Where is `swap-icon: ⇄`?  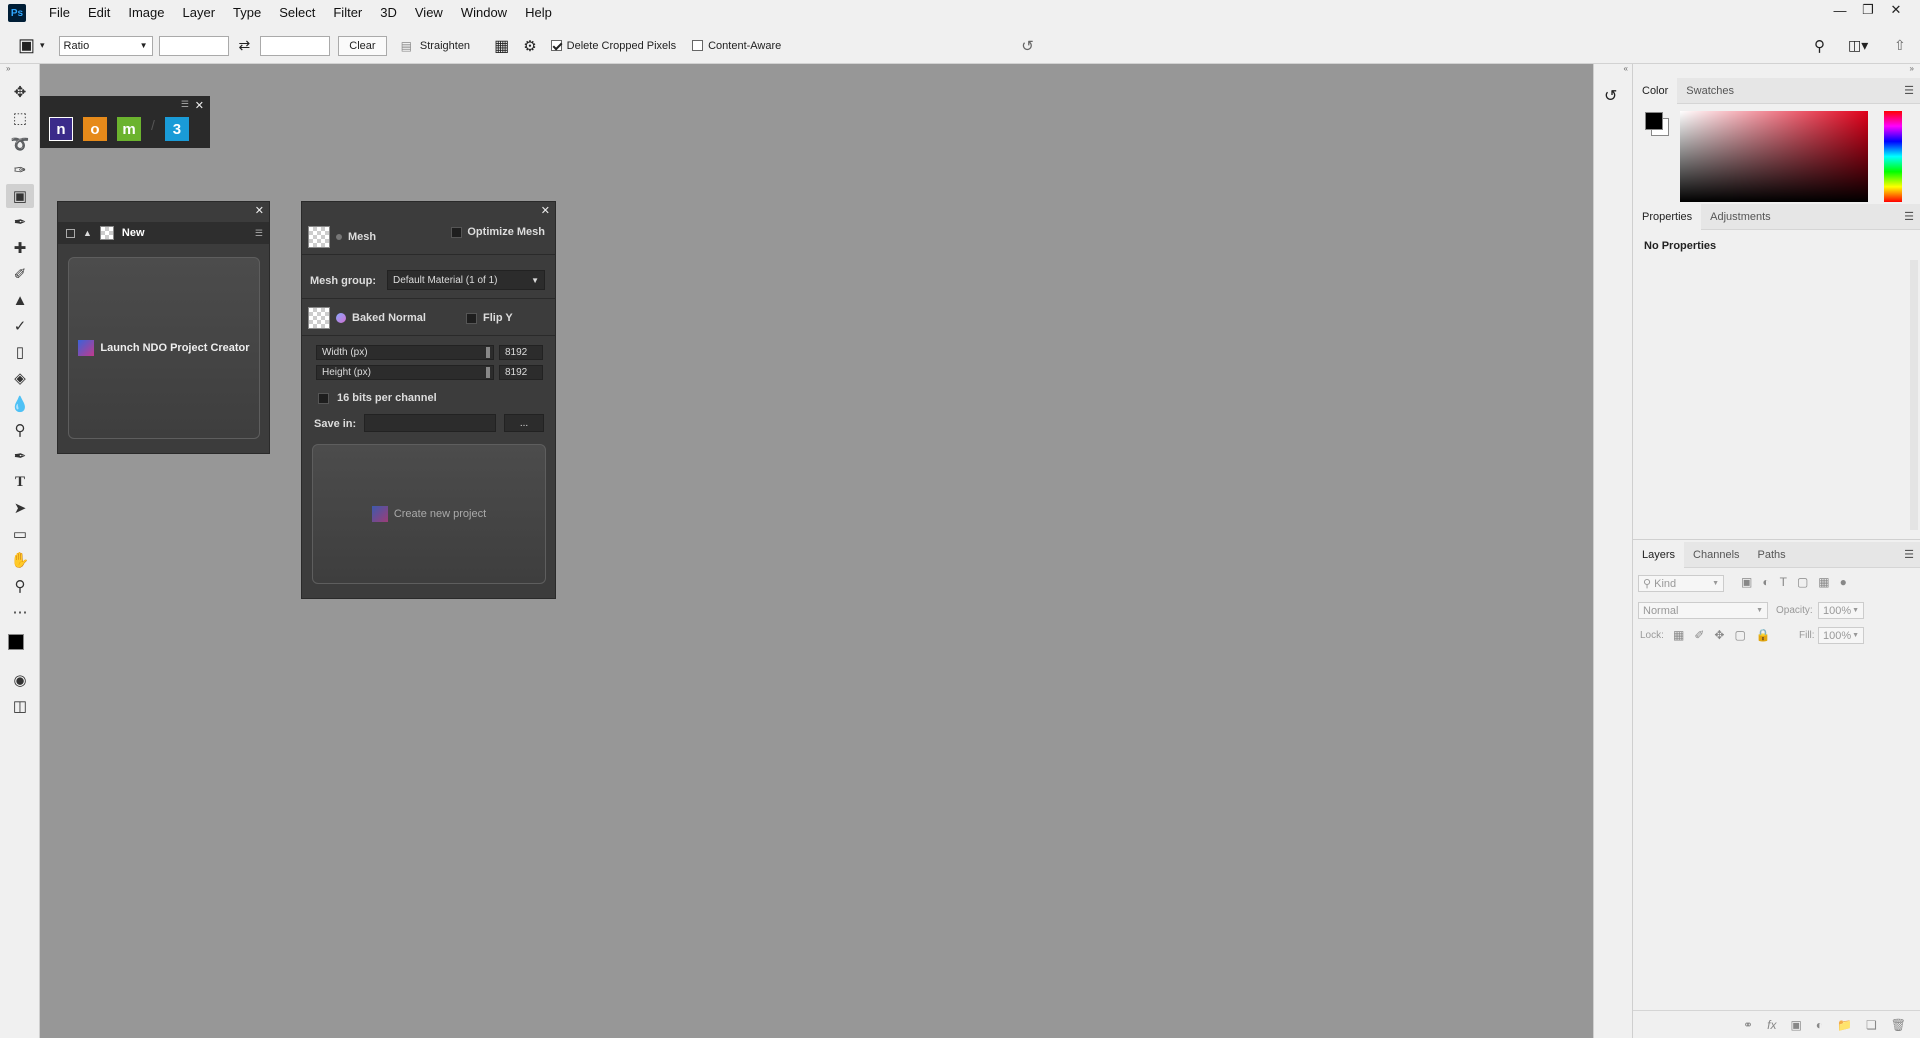
swap-icon: ⇄ is located at coordinates (245, 45).